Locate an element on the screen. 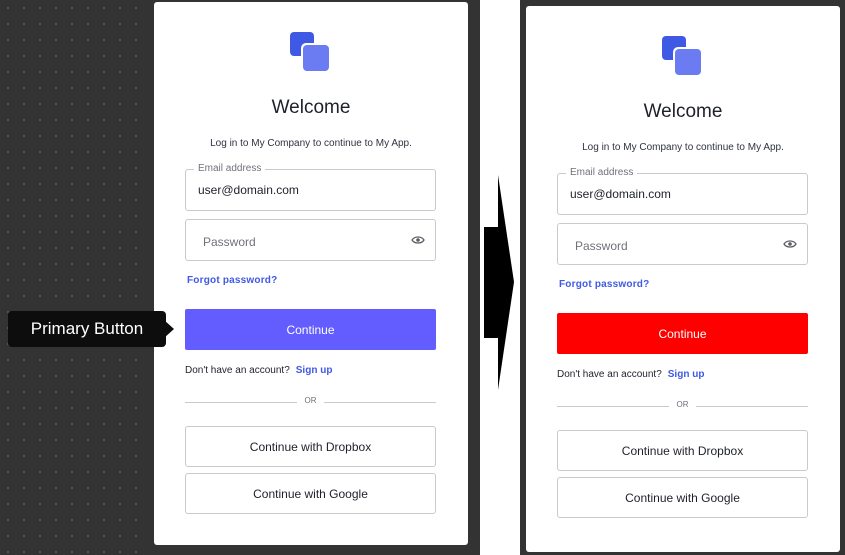 The width and height of the screenshot is (845, 555). callout-label: Primary Button is located at coordinates (87, 328).